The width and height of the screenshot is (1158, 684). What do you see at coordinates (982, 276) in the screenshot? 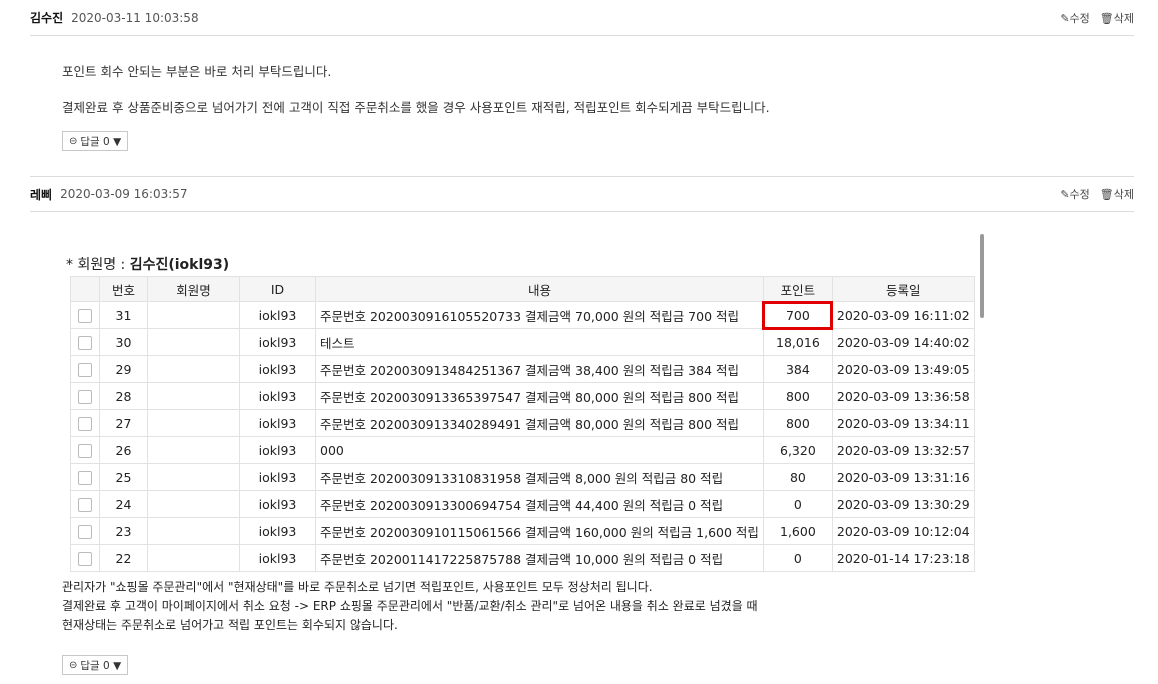
I see `scrollbar` at bounding box center [982, 276].